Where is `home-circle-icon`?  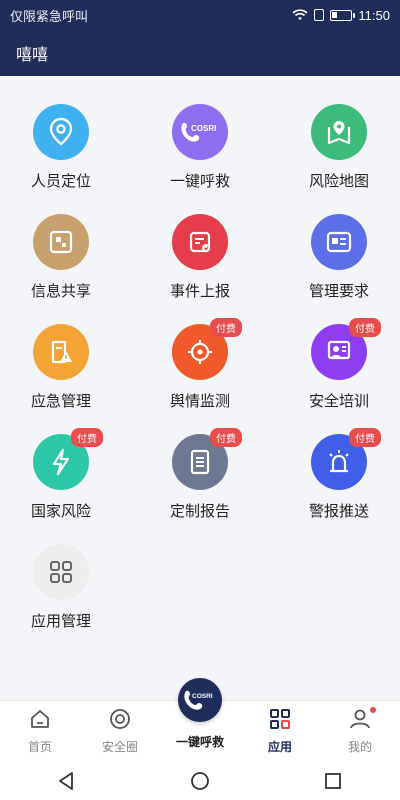 home-circle-icon is located at coordinates (200, 781).